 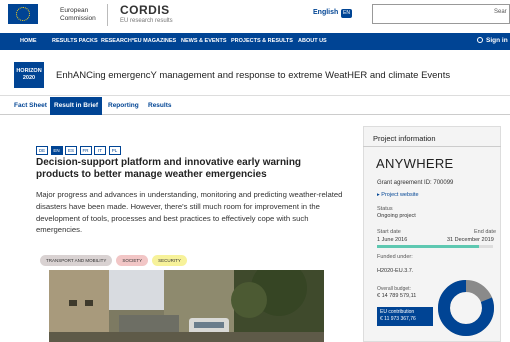 I want to click on lang-chip-it: IT, so click(x=100, y=150).